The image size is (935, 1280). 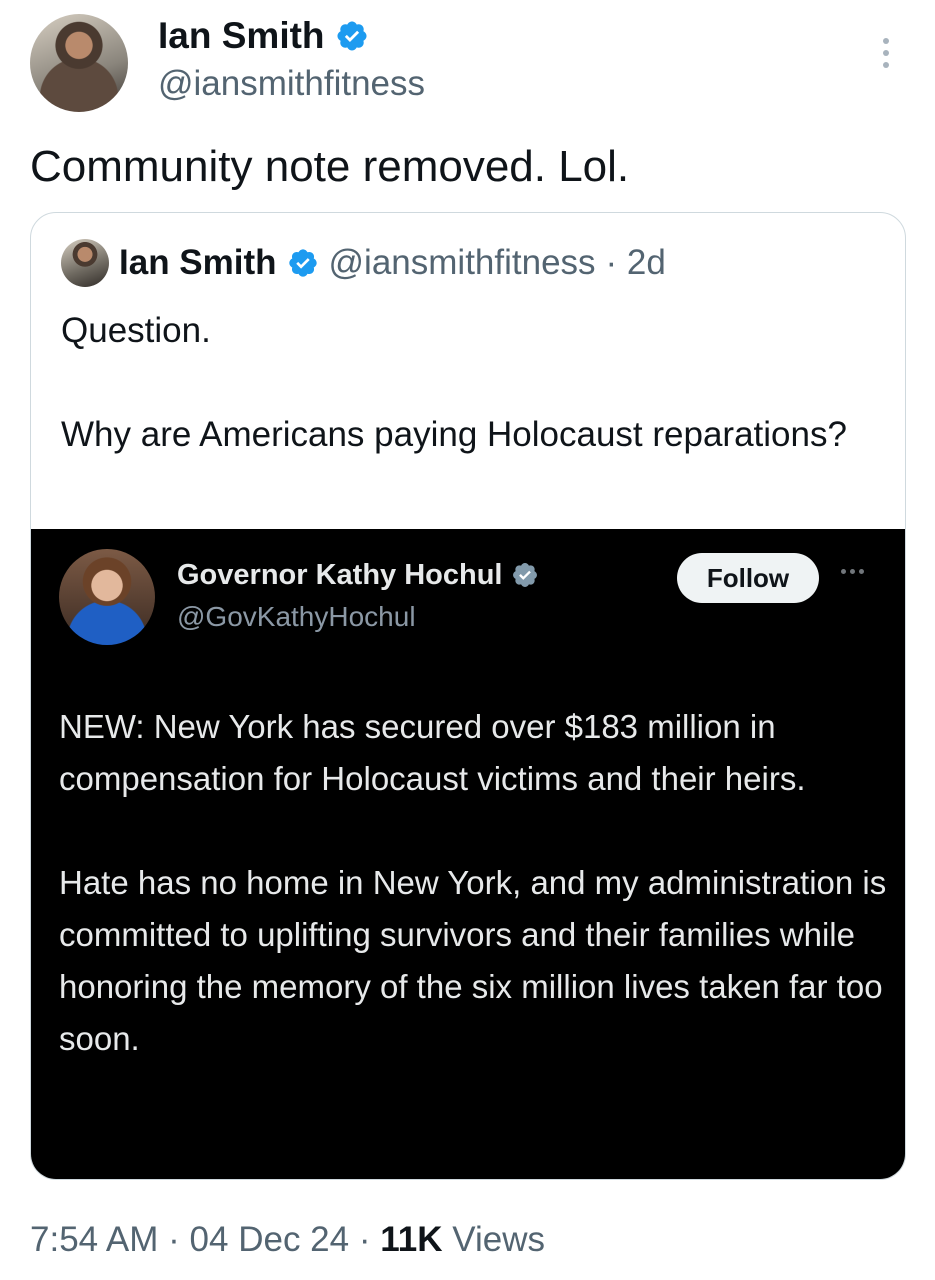 I want to click on tweet-time: 7:54 AM, so click(x=94, y=1239).